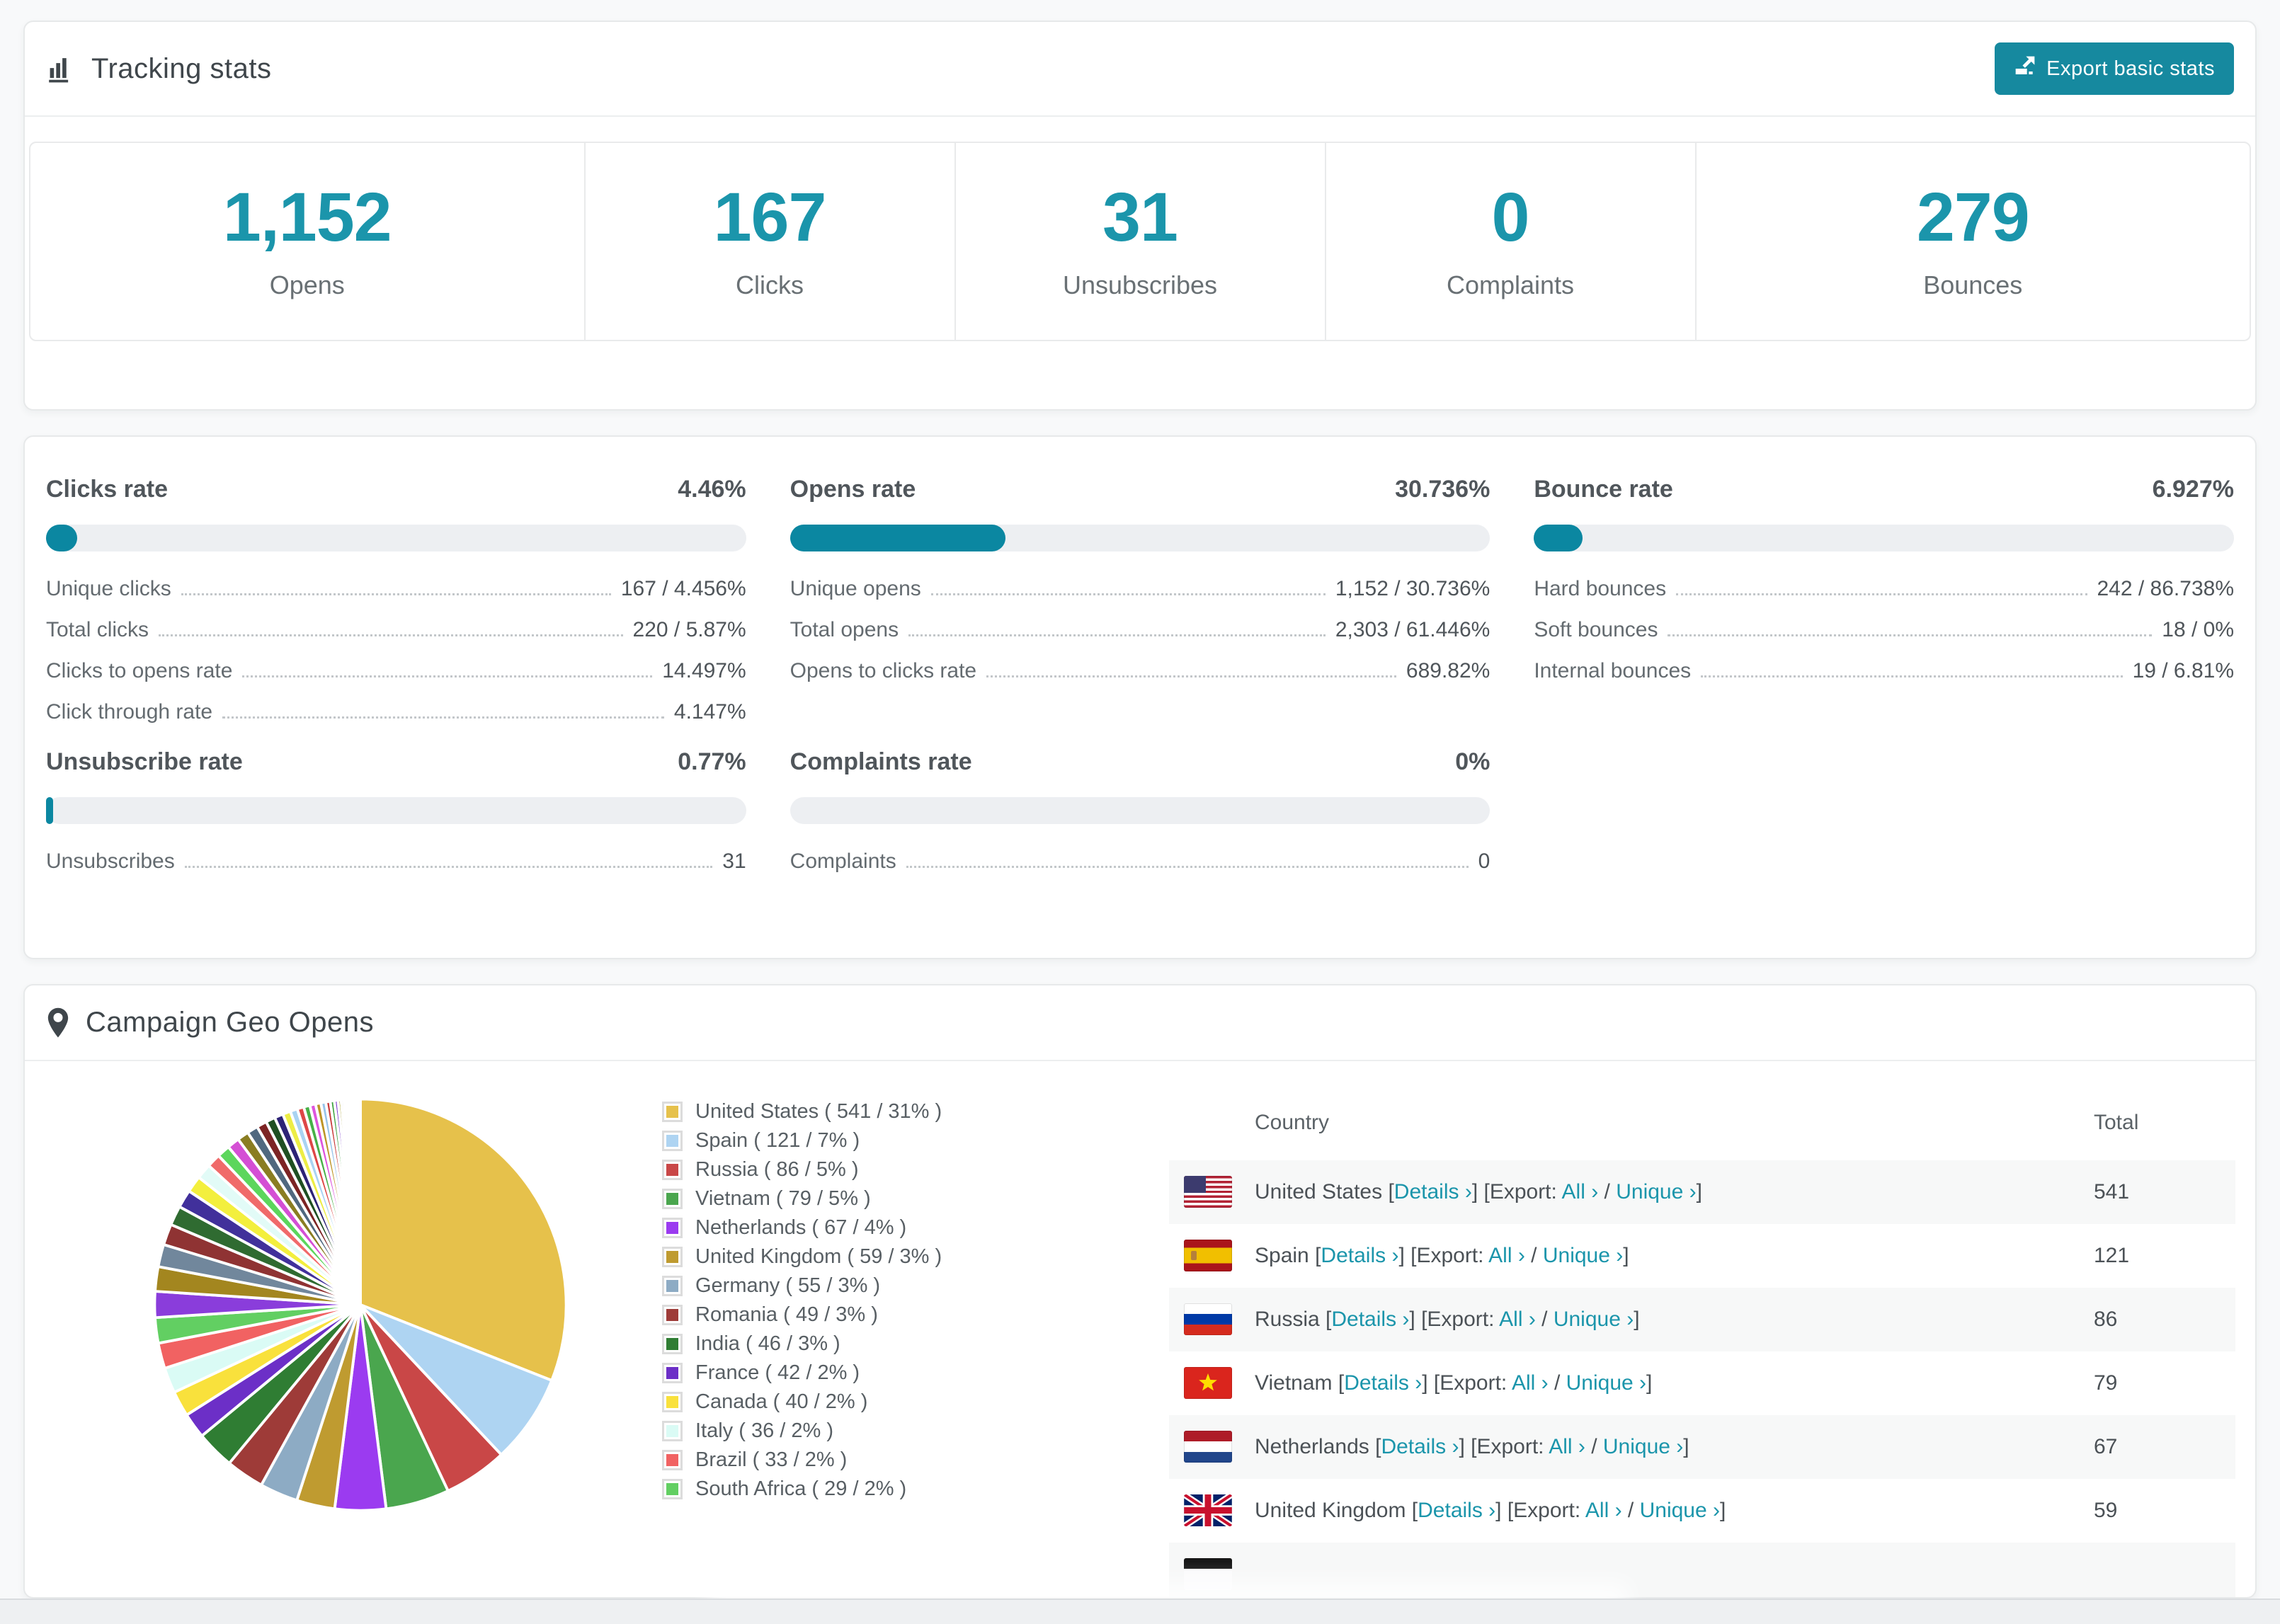 The height and width of the screenshot is (1624, 2280). I want to click on legend-label: Canada ( 40 / 2% ), so click(781, 1401).